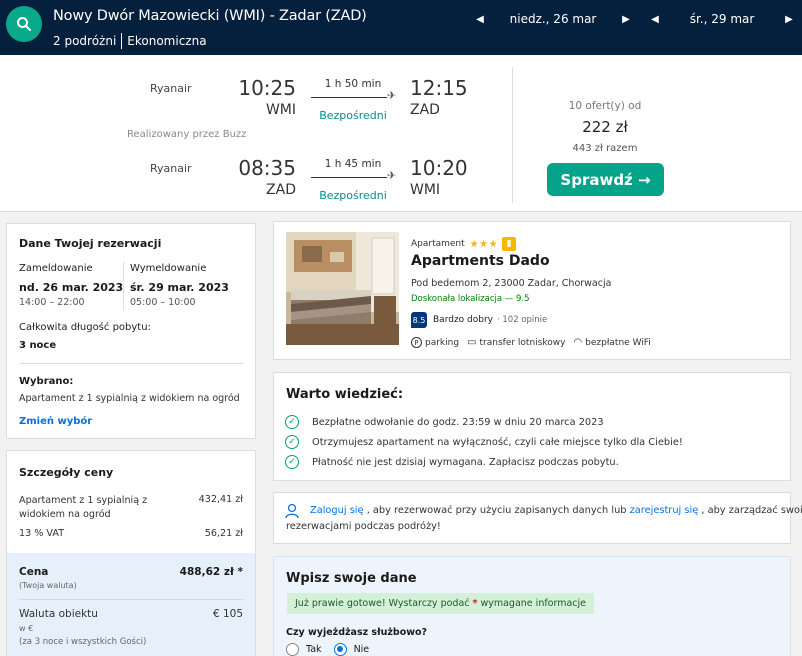  What do you see at coordinates (392, 175) in the screenshot?
I see `plane-icon: ✈` at bounding box center [392, 175].